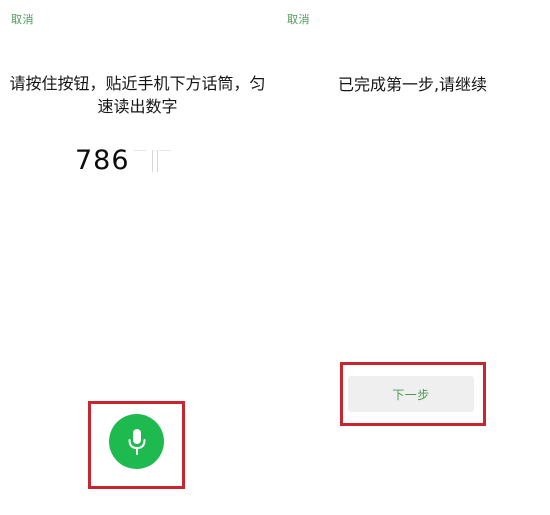 The image size is (550, 515). Describe the element at coordinates (137, 106) in the screenshot. I see `instruction-line-2: 速读出数字` at that location.